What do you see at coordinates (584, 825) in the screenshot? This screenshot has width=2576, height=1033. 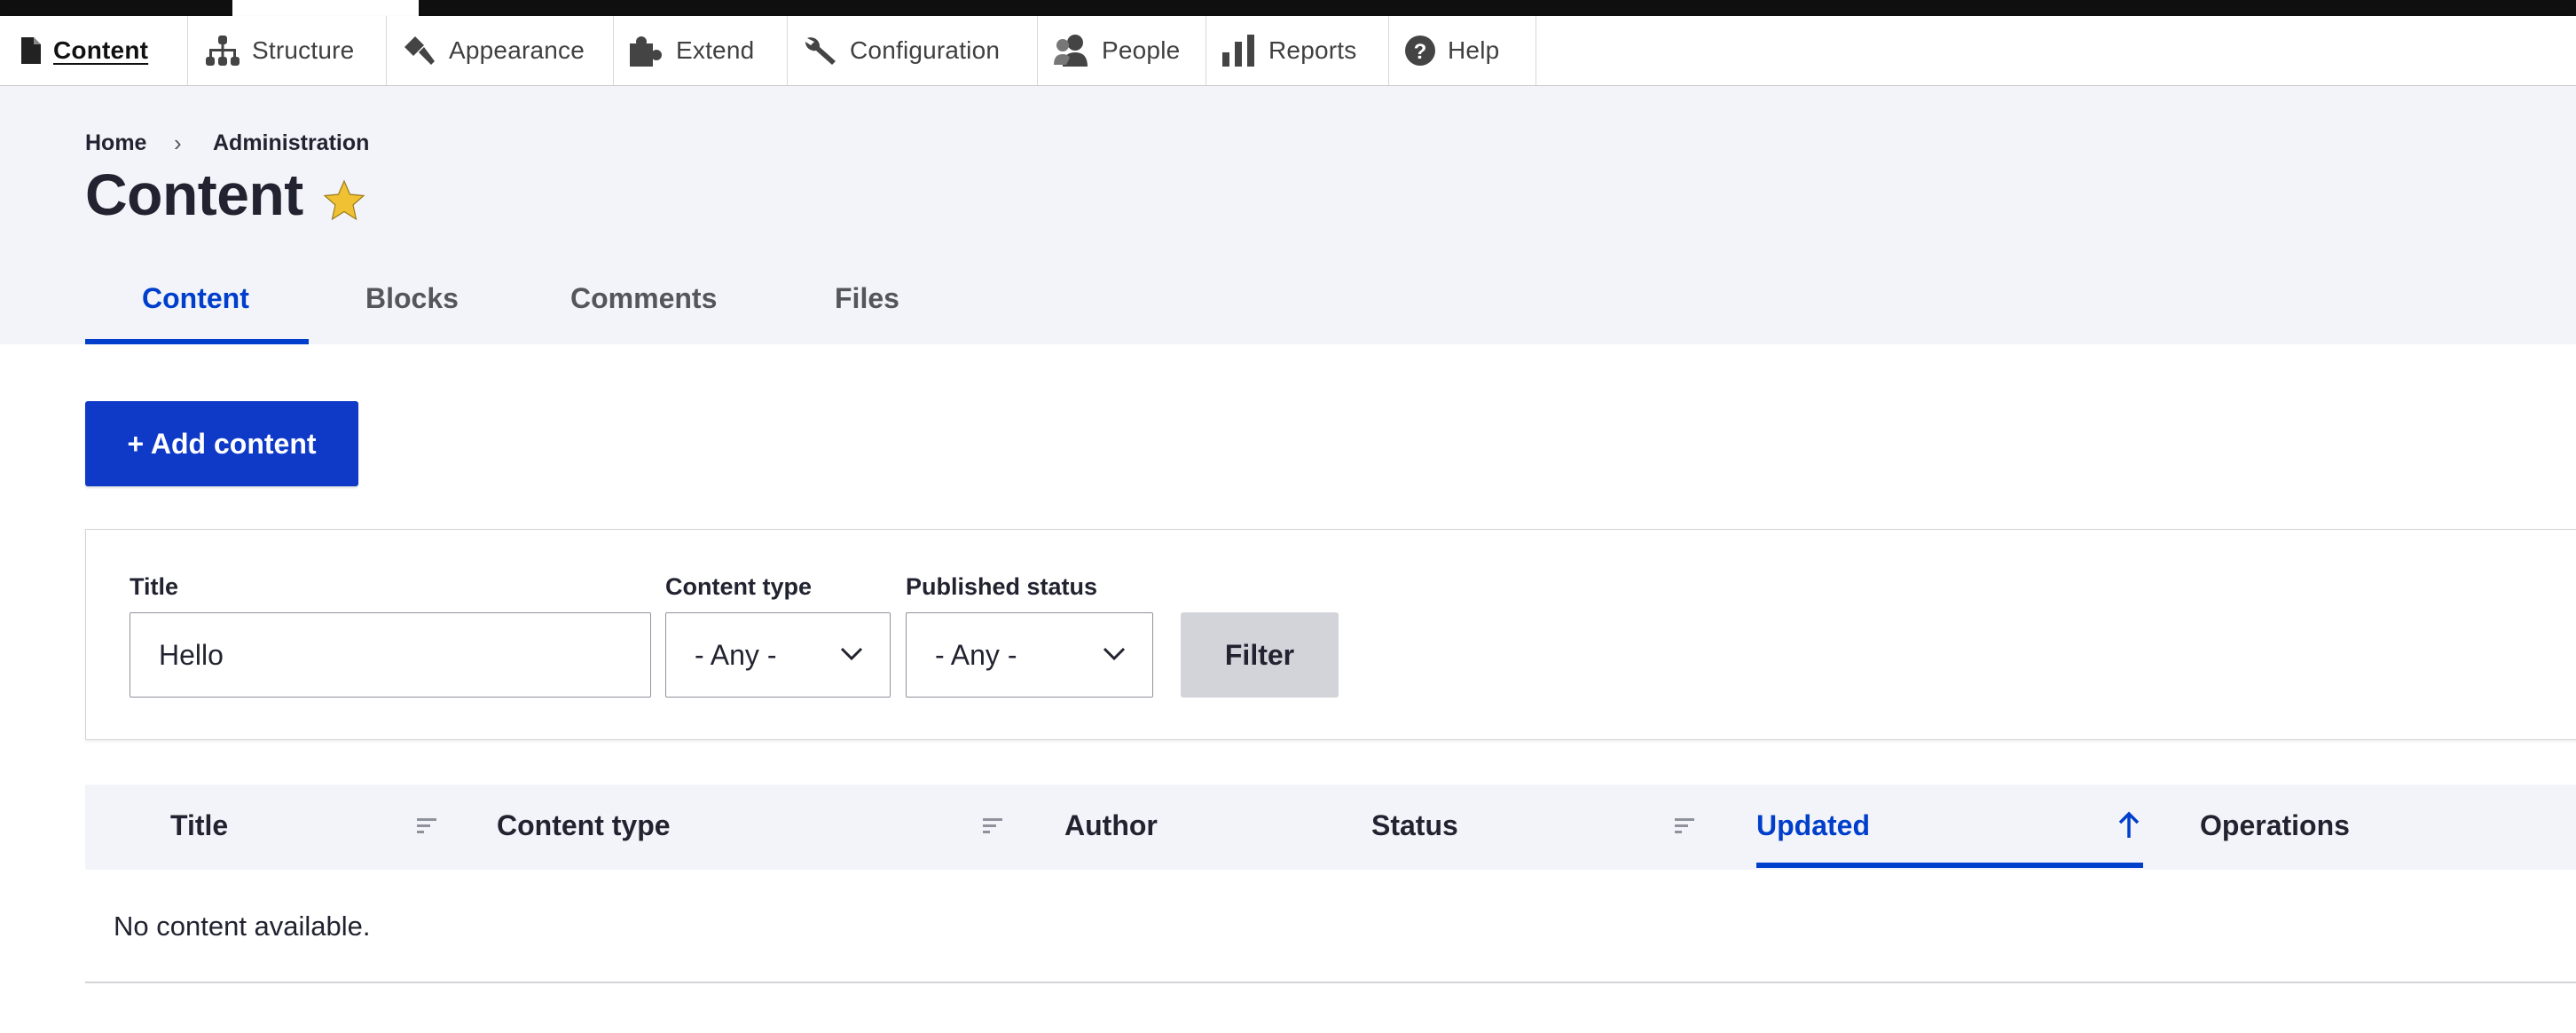 I see `column-header-content-type: Content type` at bounding box center [584, 825].